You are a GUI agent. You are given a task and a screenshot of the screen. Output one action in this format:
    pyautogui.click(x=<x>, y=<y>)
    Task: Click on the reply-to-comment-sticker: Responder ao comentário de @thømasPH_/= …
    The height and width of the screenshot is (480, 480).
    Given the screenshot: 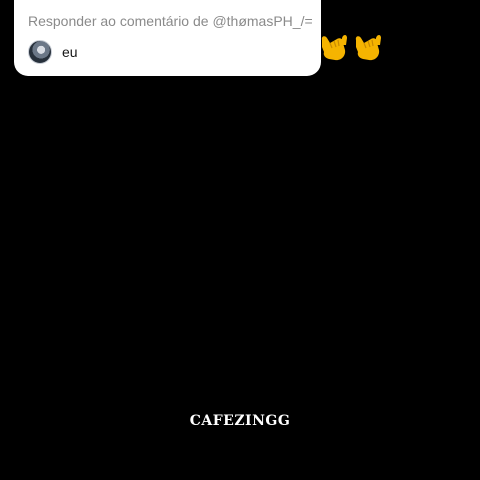 What is the action you would take?
    pyautogui.click(x=167, y=38)
    